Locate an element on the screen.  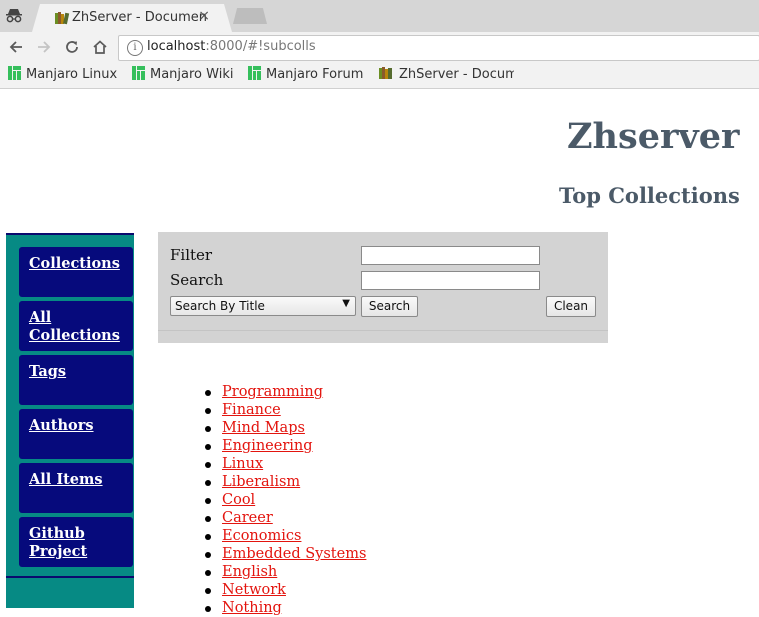
tab-zhserver: ZhServer - Documen × is located at coordinates (132, 18).